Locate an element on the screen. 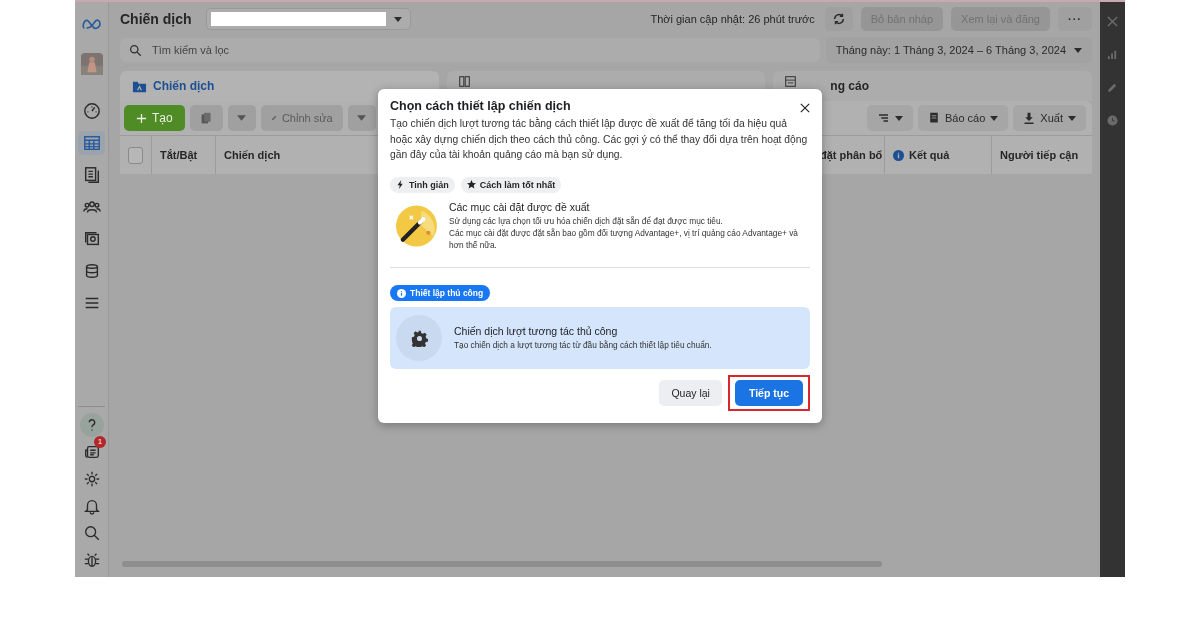  clock-icon is located at coordinates (1112, 120).